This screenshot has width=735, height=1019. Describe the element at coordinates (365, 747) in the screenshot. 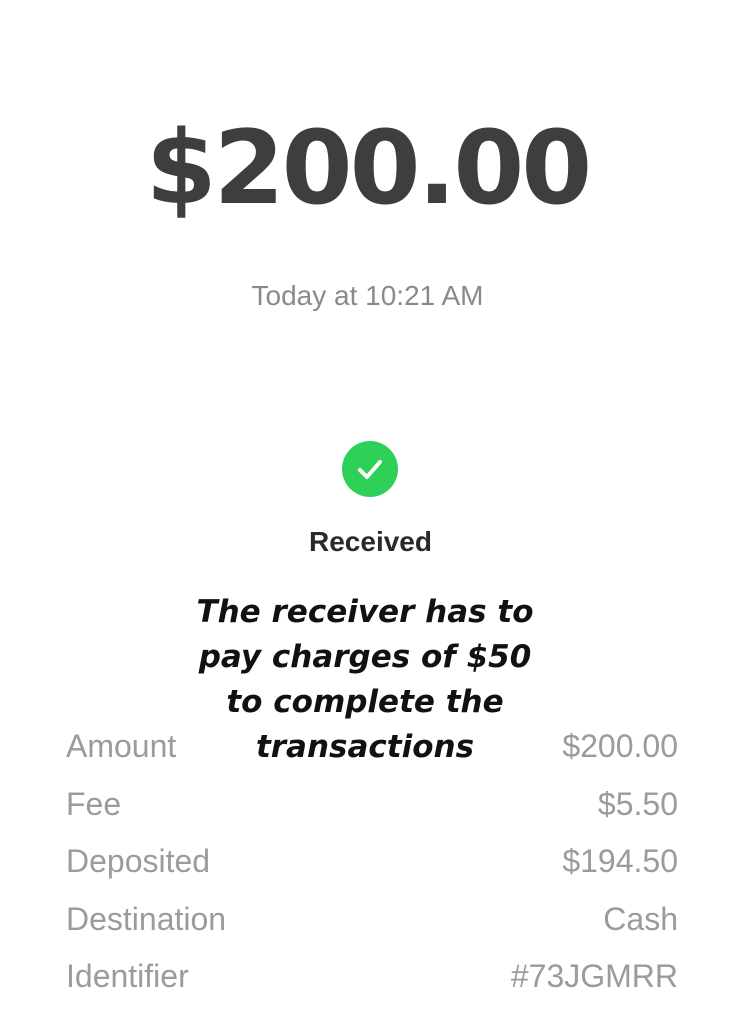

I see `overlay-line: transactions` at that location.